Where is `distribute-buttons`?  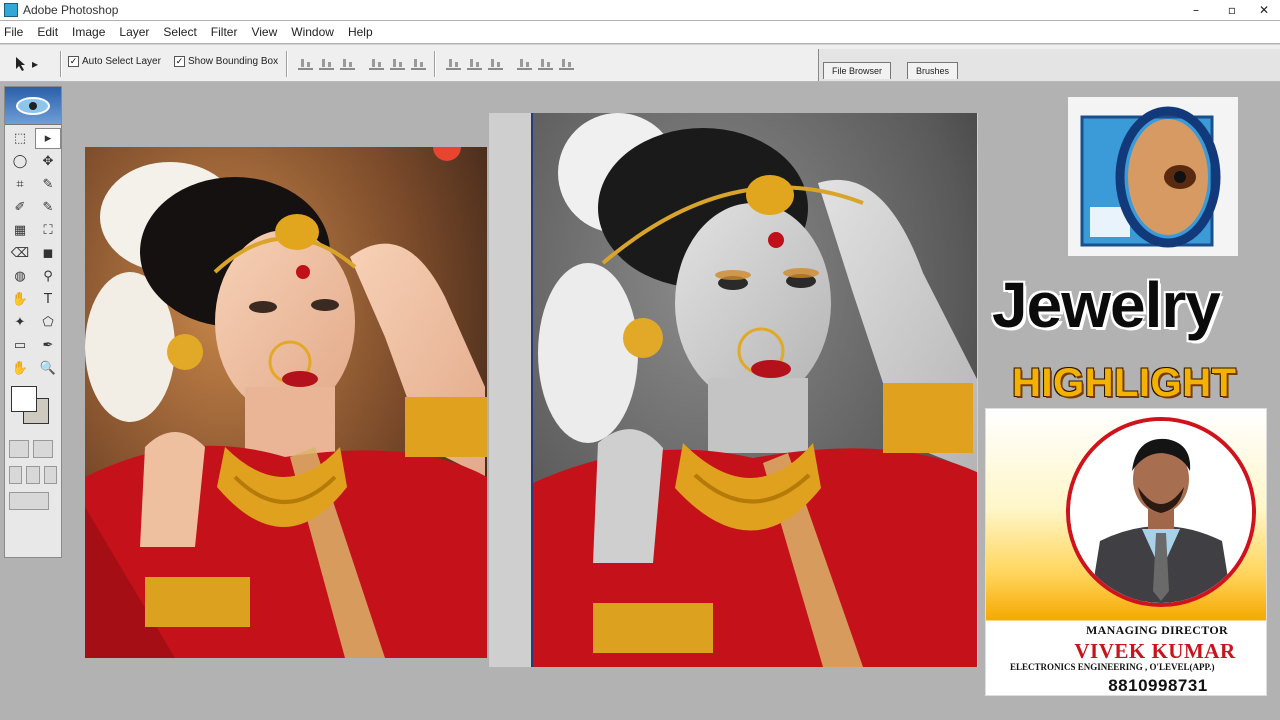
distribute-buttons is located at coordinates (510, 63).